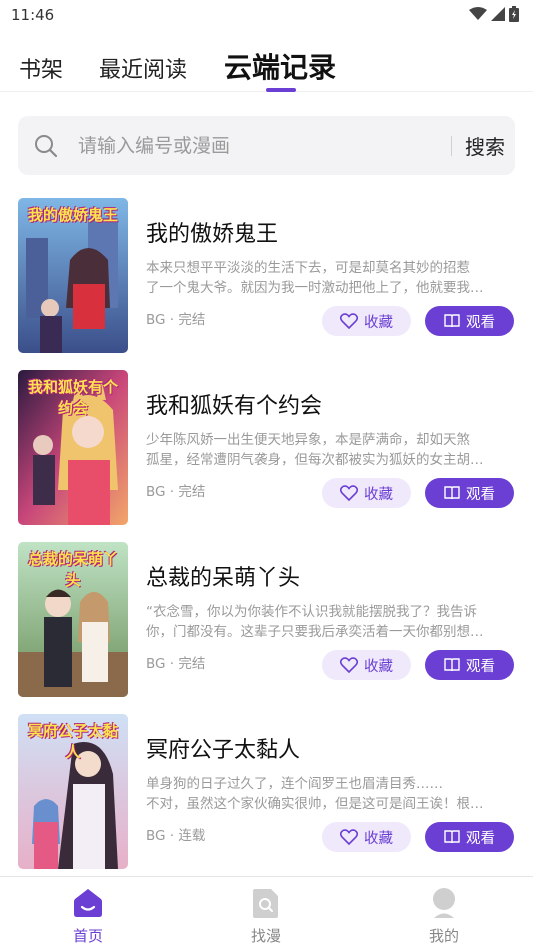 The height and width of the screenshot is (948, 533). Describe the element at coordinates (87, 936) in the screenshot. I see `nav-label: 首页` at that location.